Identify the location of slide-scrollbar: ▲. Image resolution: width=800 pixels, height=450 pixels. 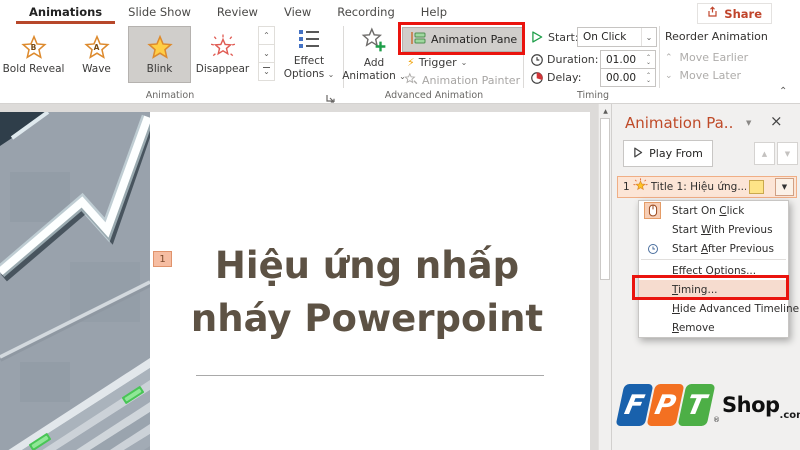
(604, 277).